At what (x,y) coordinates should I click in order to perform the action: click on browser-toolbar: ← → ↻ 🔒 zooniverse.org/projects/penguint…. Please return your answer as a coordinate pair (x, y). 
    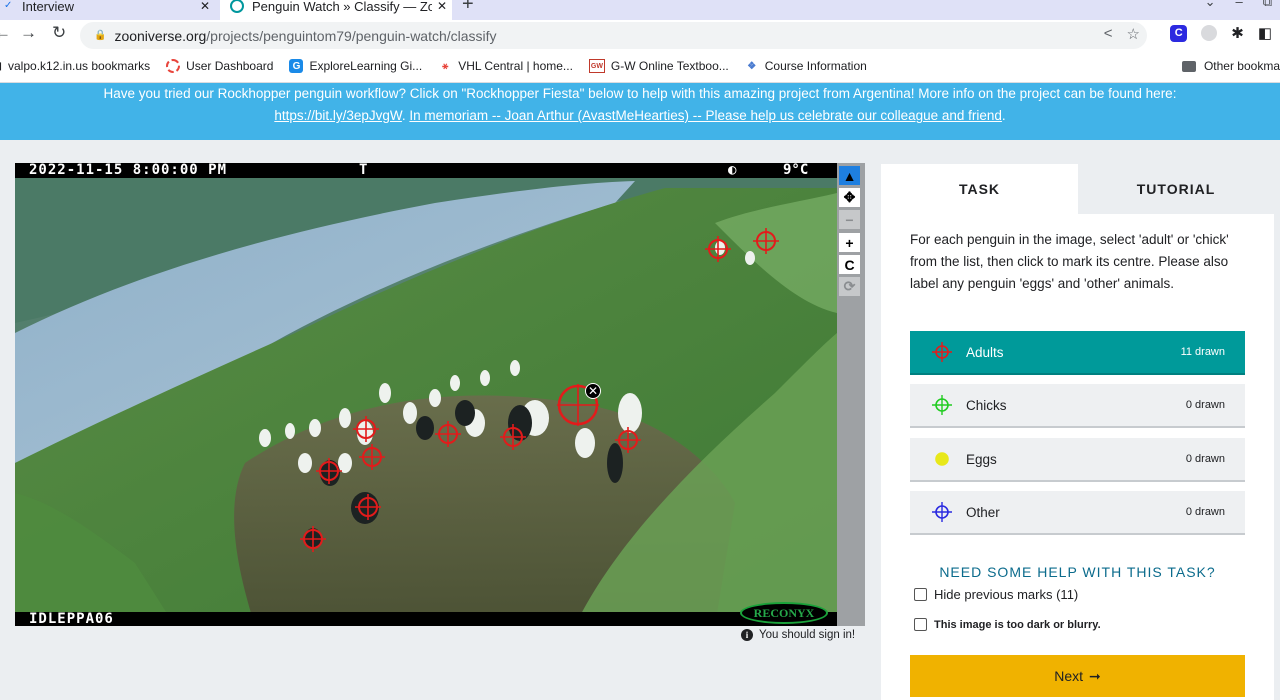
    Looking at the image, I should click on (640, 35).